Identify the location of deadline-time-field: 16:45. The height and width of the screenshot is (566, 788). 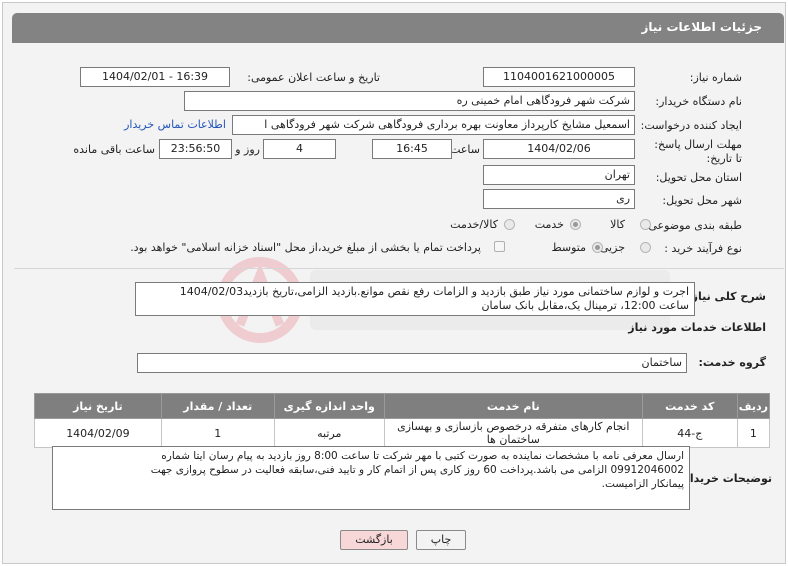
(412, 149).